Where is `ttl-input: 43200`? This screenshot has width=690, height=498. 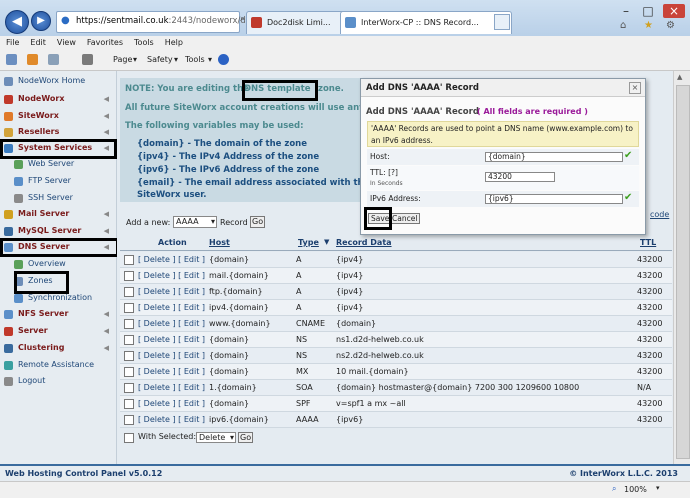
ttl-input: 43200 is located at coordinates (520, 177).